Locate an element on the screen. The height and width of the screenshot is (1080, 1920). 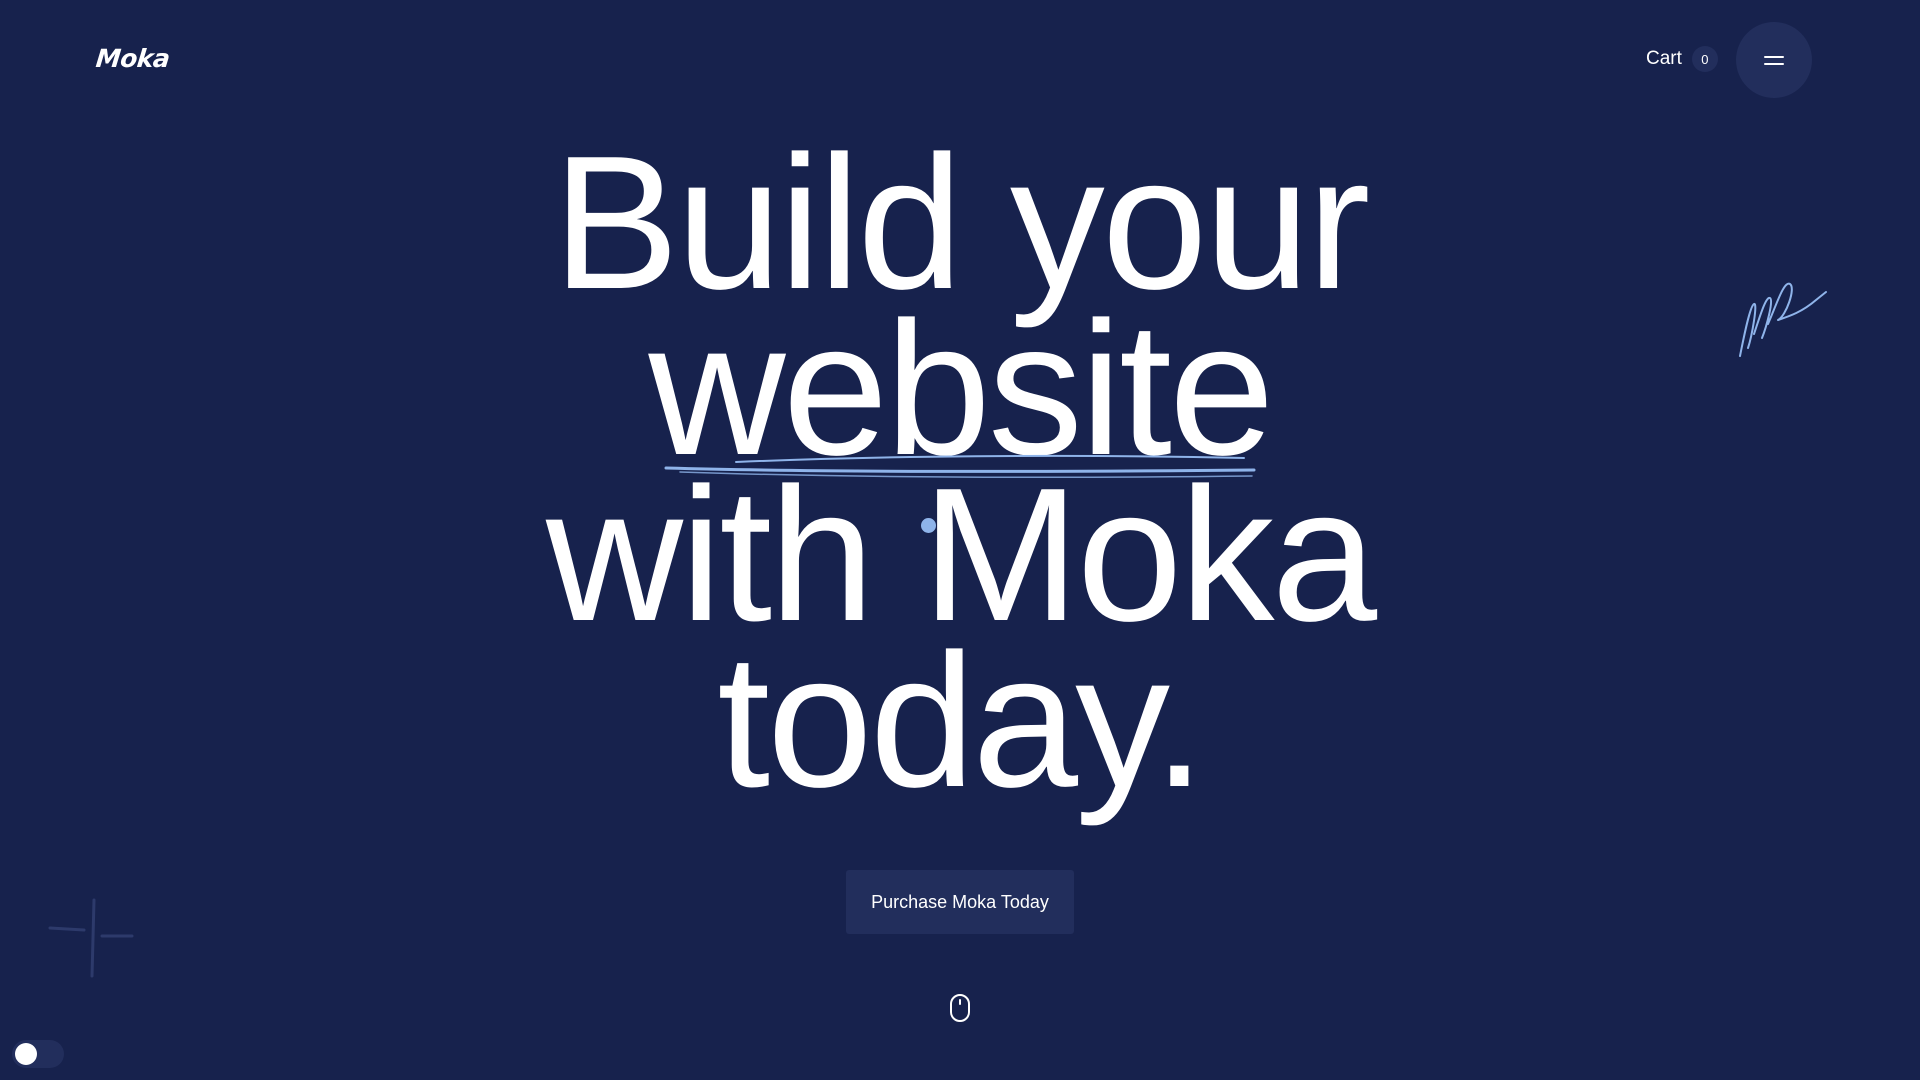
hand-drawn-underline is located at coordinates (960, 466).